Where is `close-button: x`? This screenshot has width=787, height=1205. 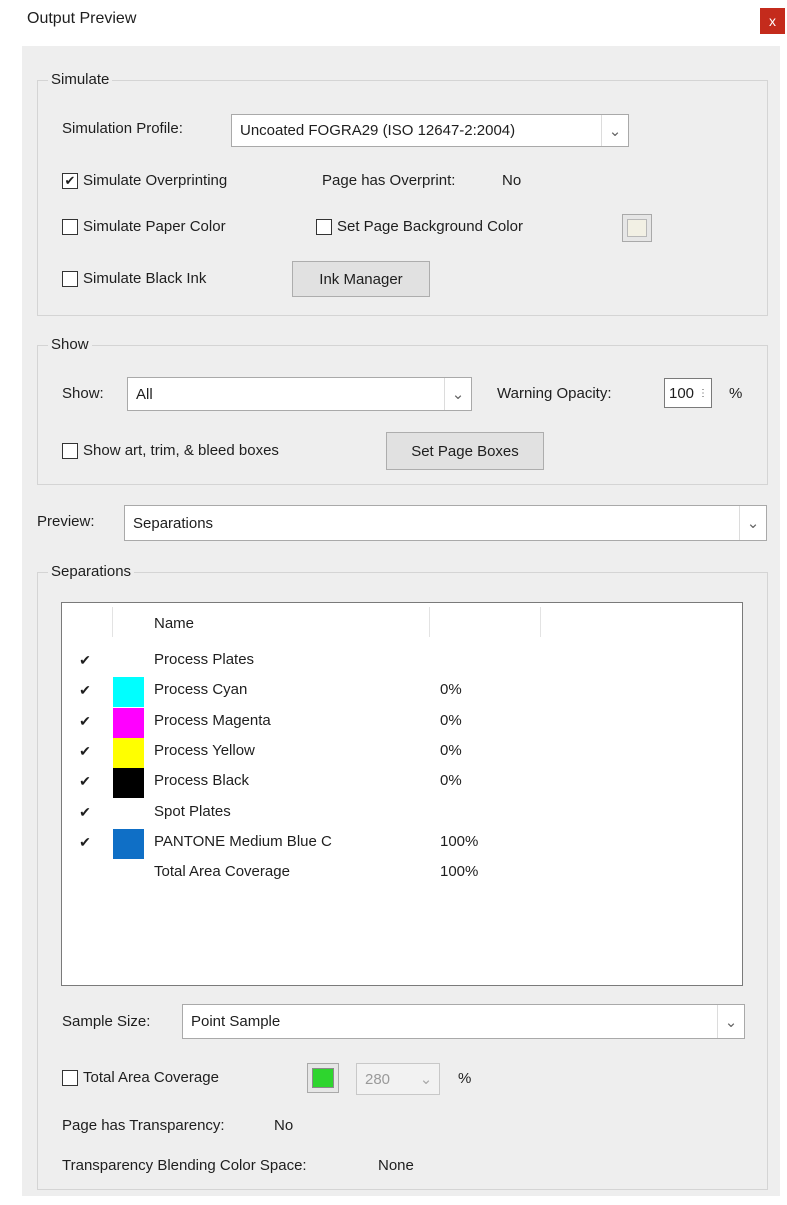
close-button: x is located at coordinates (772, 21).